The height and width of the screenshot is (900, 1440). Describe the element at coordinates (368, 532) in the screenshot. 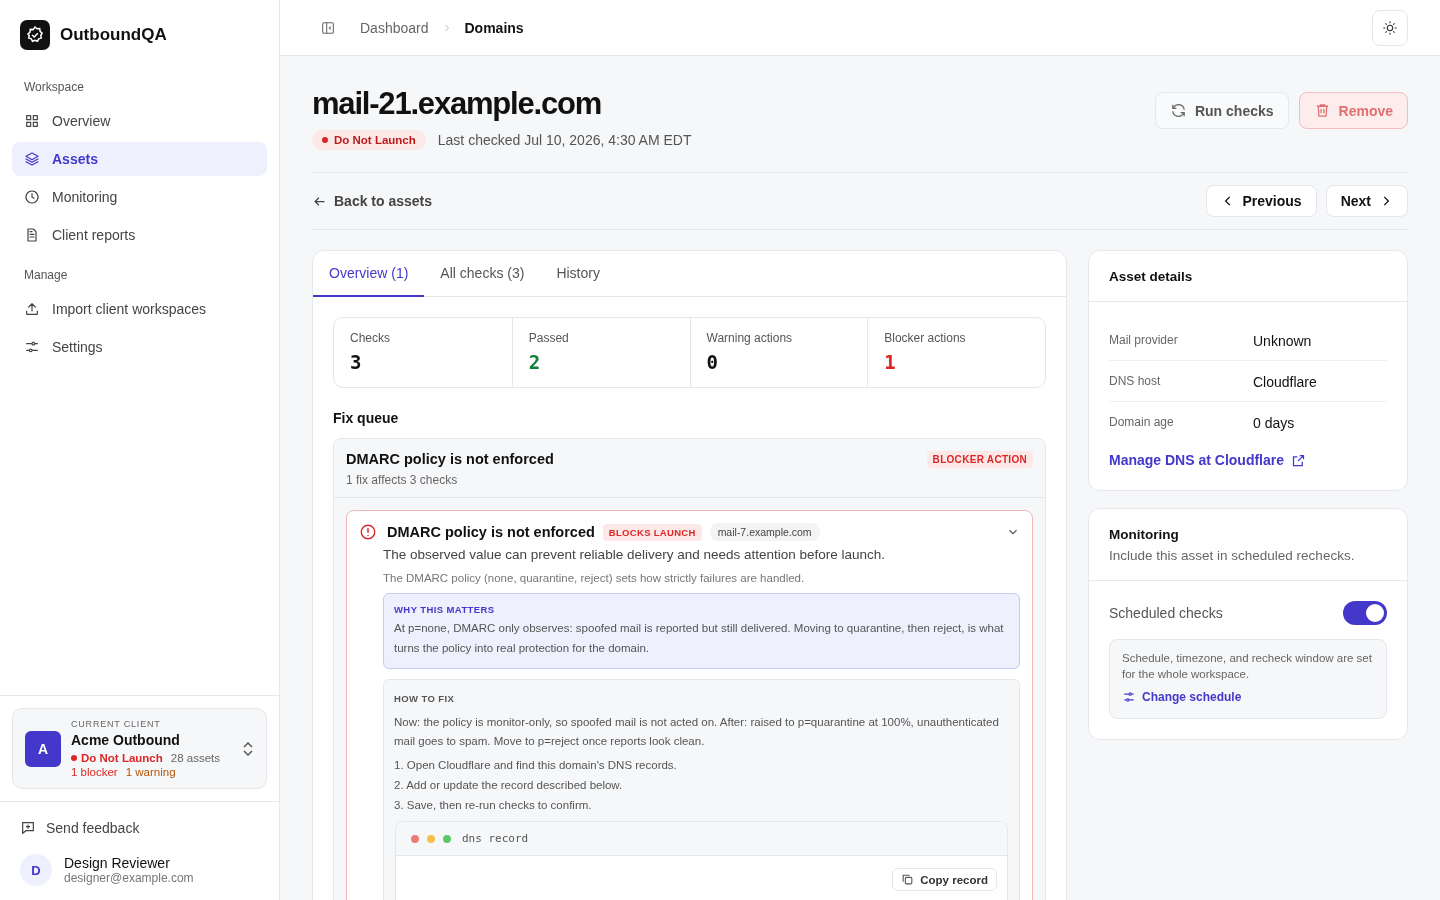

I see `alert-icon` at that location.